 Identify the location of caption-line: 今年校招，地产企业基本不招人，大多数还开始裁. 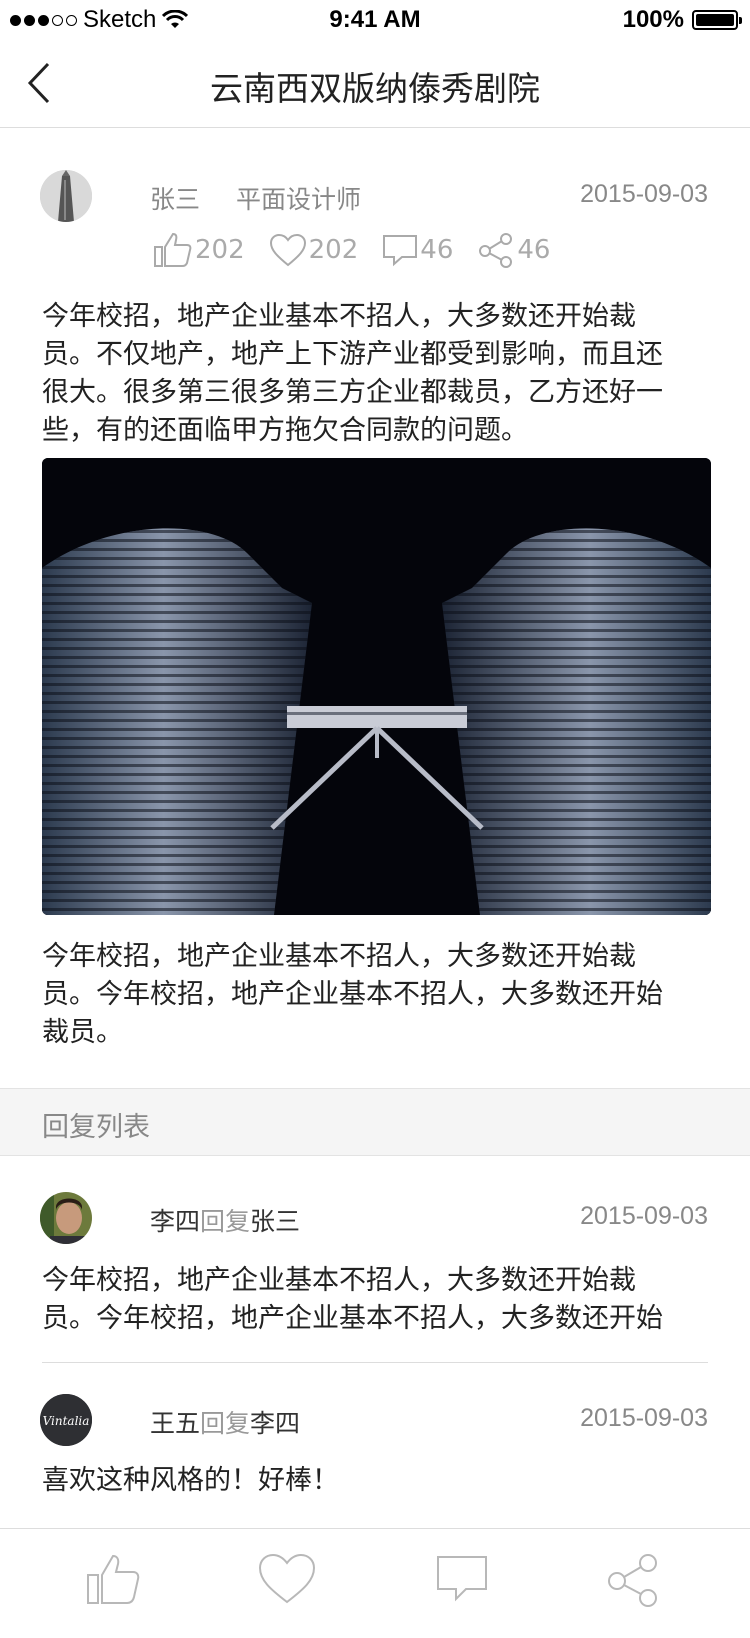
(339, 956).